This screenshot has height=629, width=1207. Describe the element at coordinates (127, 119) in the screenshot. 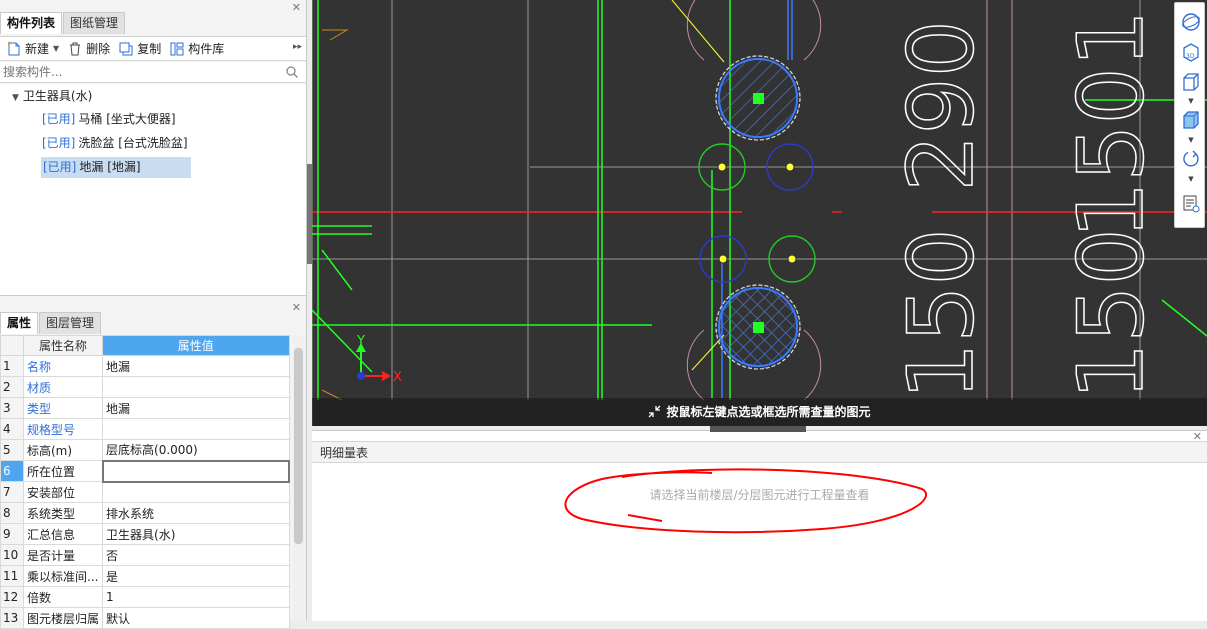

I see `tree-item-label: 马桶 [坐式大便器]` at that location.